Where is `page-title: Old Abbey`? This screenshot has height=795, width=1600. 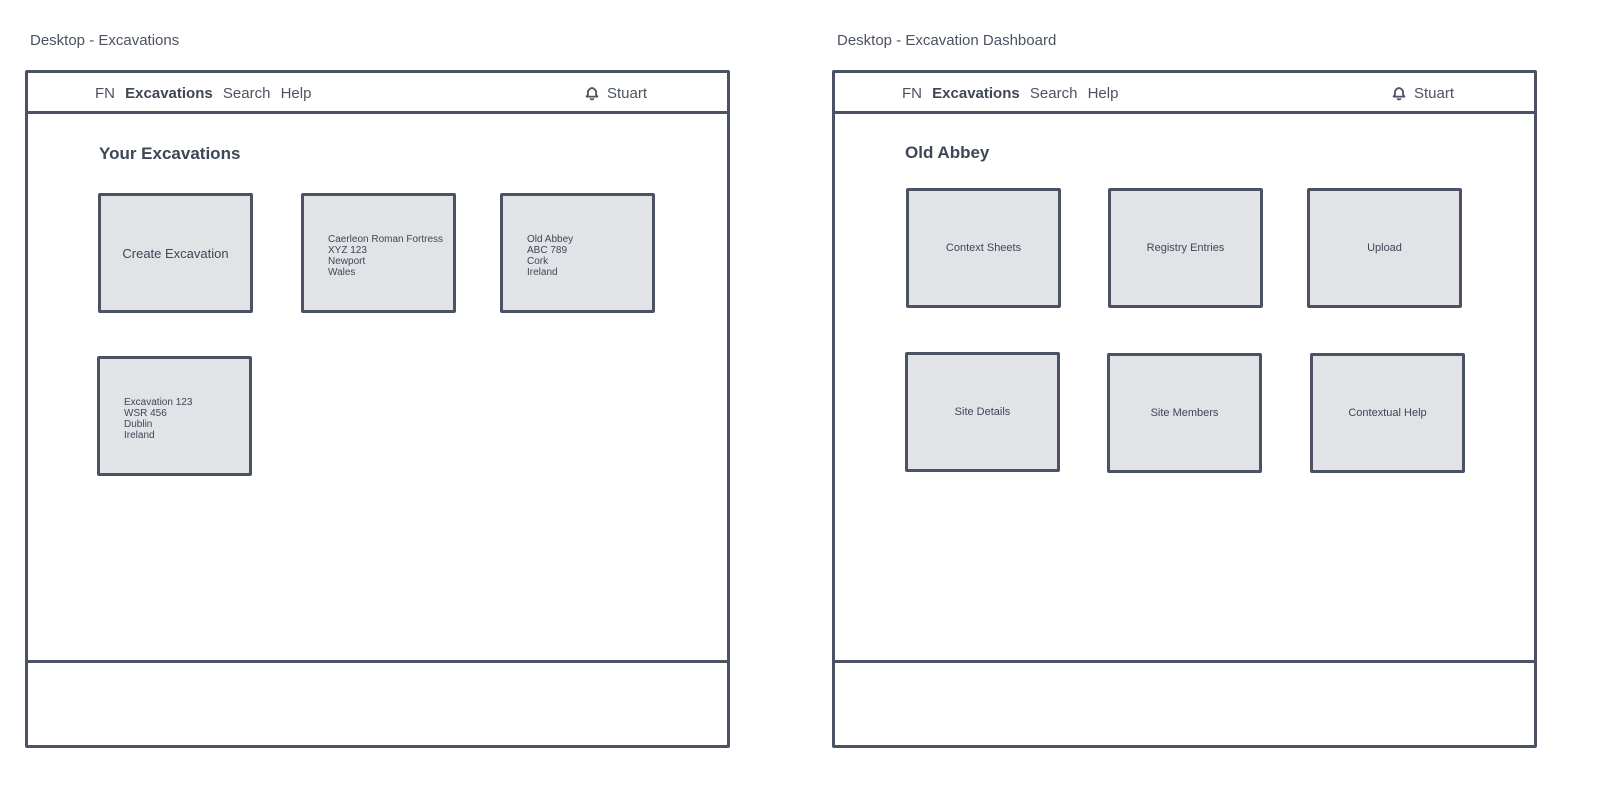
page-title: Old Abbey is located at coordinates (947, 152).